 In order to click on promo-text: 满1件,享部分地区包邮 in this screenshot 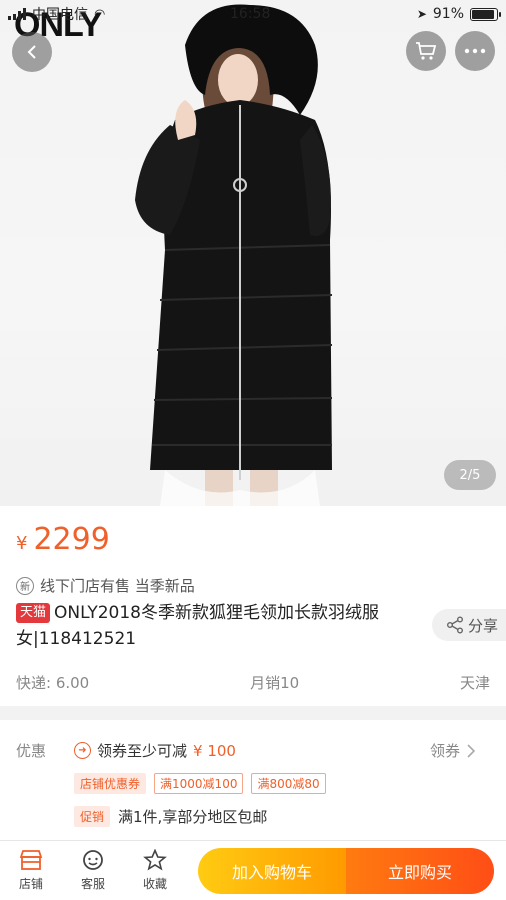, I will do `click(193, 817)`.